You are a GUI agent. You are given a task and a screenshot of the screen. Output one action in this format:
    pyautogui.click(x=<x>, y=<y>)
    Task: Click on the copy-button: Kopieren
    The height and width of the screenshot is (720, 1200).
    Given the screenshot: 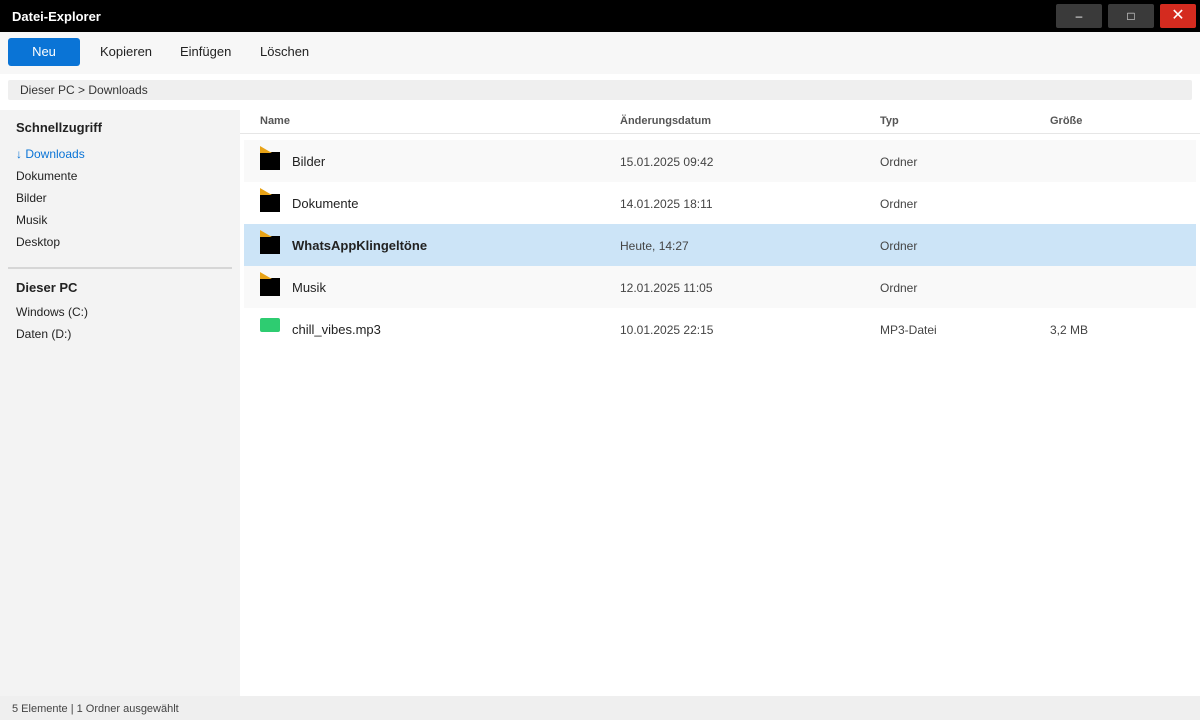 What is the action you would take?
    pyautogui.click(x=126, y=52)
    